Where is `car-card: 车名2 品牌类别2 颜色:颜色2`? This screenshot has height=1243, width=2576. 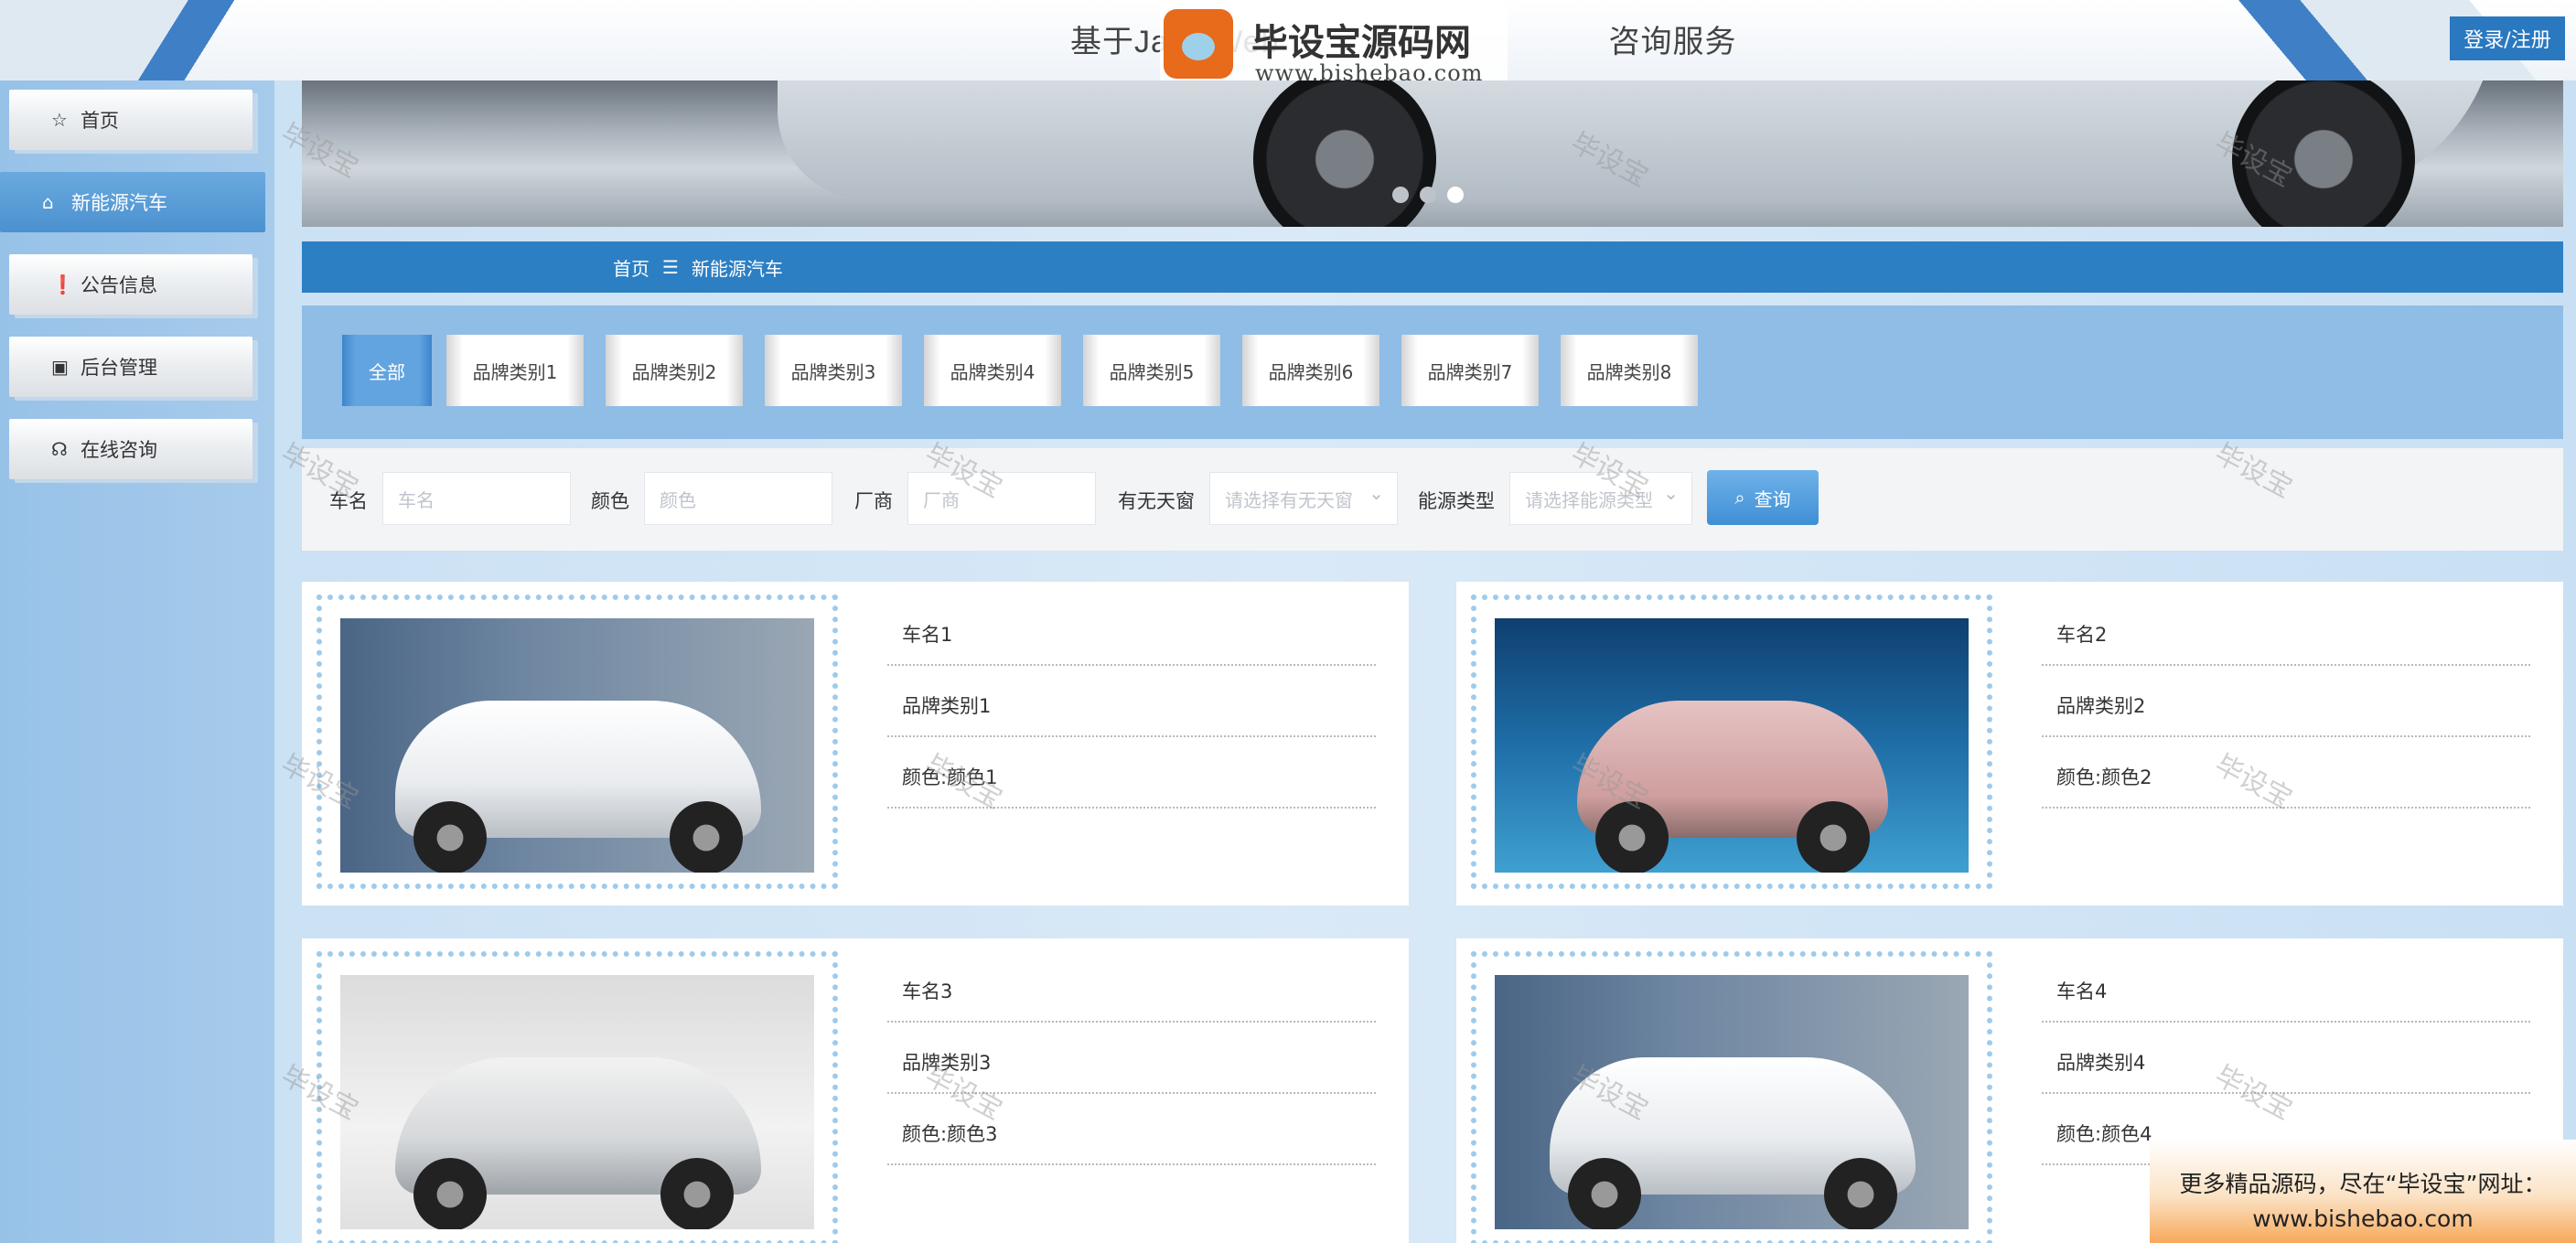
car-card: 车名2 品牌类别2 颜色:颜色2 is located at coordinates (2010, 743).